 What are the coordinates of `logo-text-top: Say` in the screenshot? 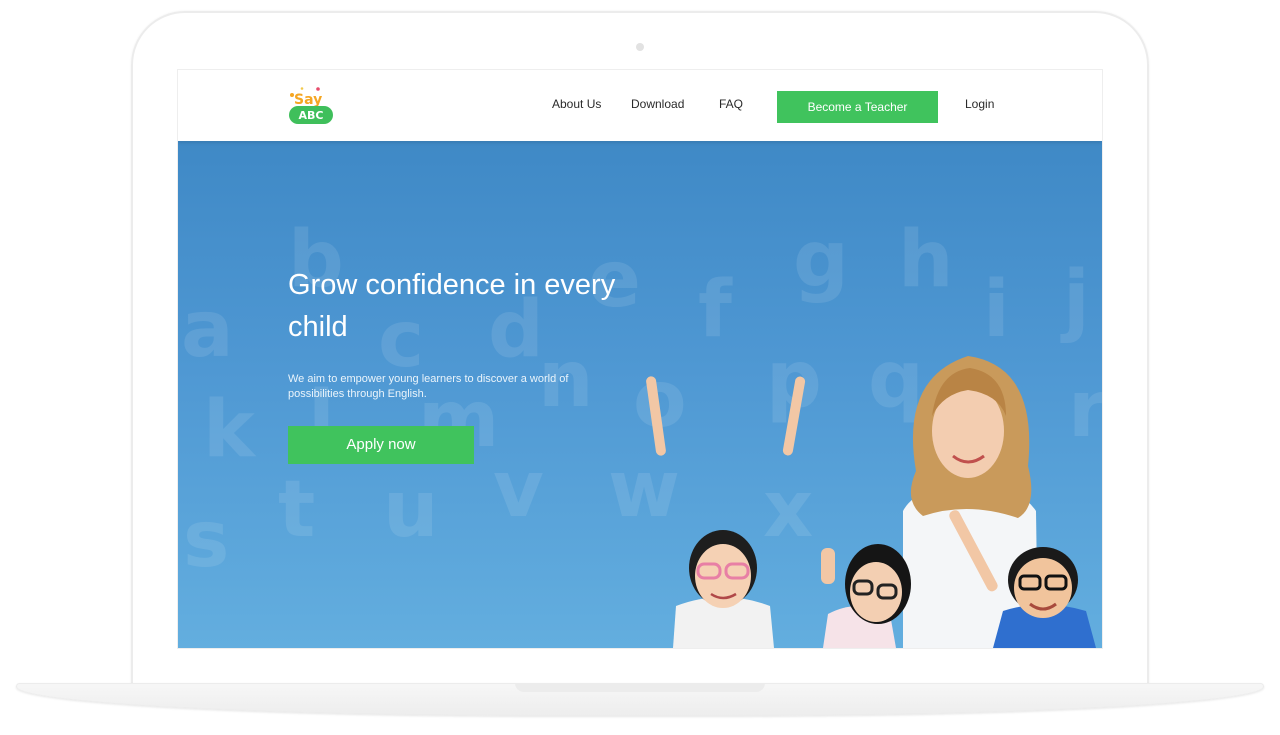 It's located at (308, 100).